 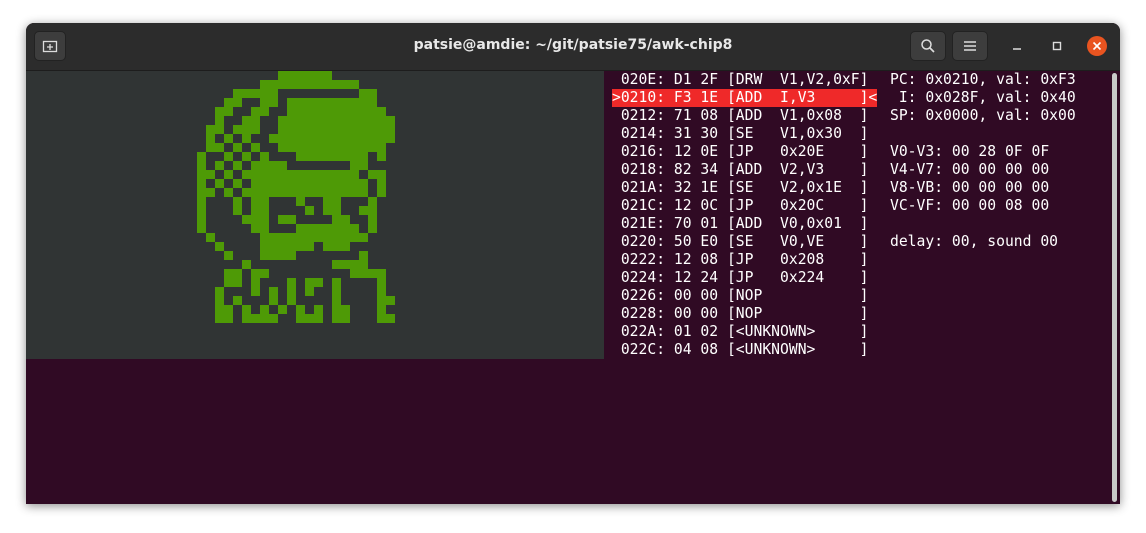 What do you see at coordinates (1057, 46) in the screenshot?
I see `maximize-button` at bounding box center [1057, 46].